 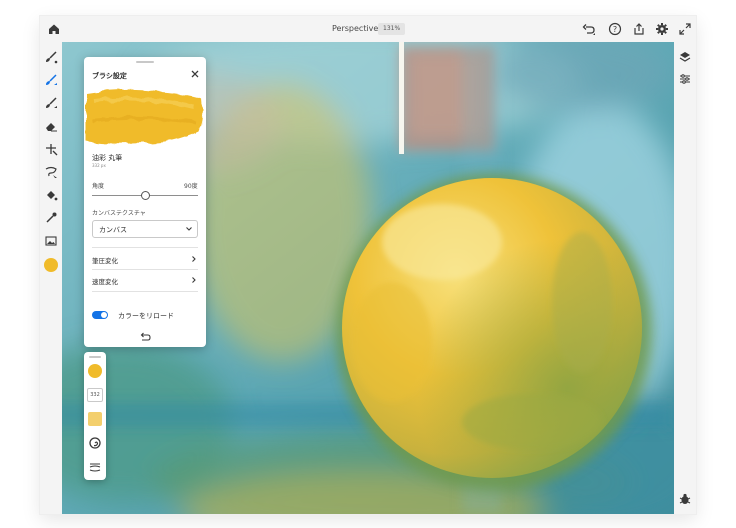 I want to click on pressure-label: 筆圧変化, so click(x=105, y=261).